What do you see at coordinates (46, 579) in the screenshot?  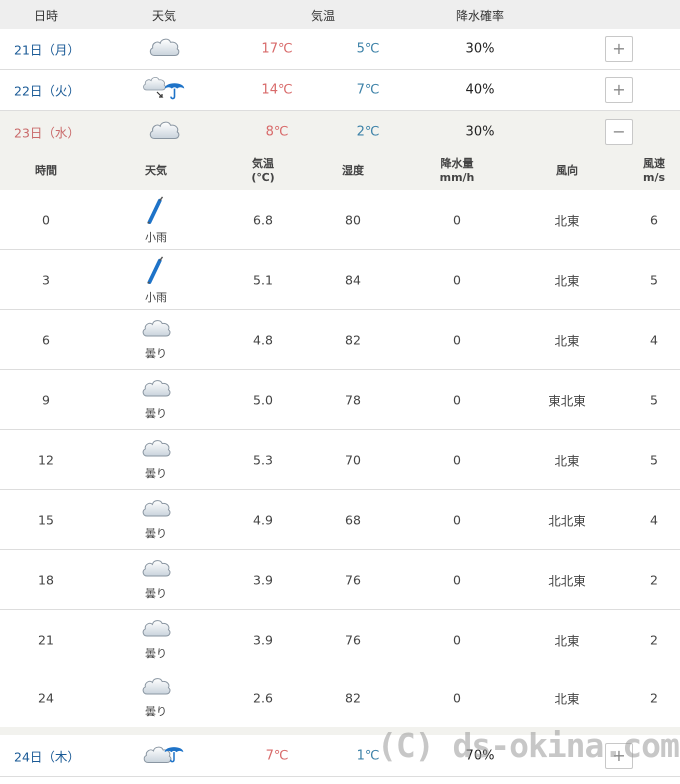 I see `hour-time: 18` at bounding box center [46, 579].